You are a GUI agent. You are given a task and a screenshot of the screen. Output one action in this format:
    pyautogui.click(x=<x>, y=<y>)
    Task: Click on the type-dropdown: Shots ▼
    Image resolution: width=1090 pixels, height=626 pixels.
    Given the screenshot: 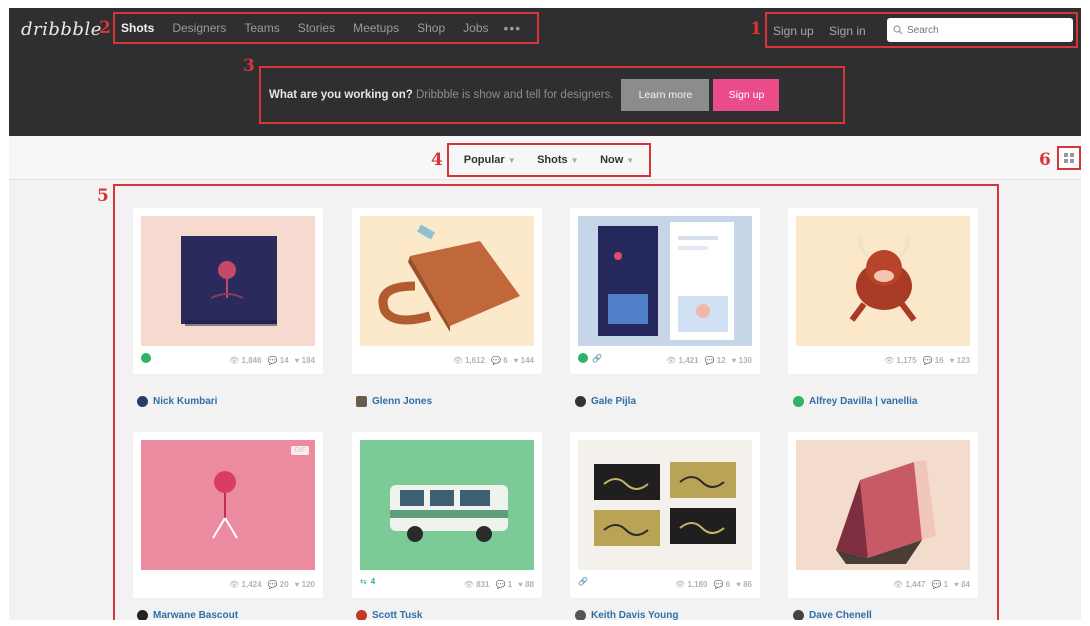 What is the action you would take?
    pyautogui.click(x=557, y=160)
    